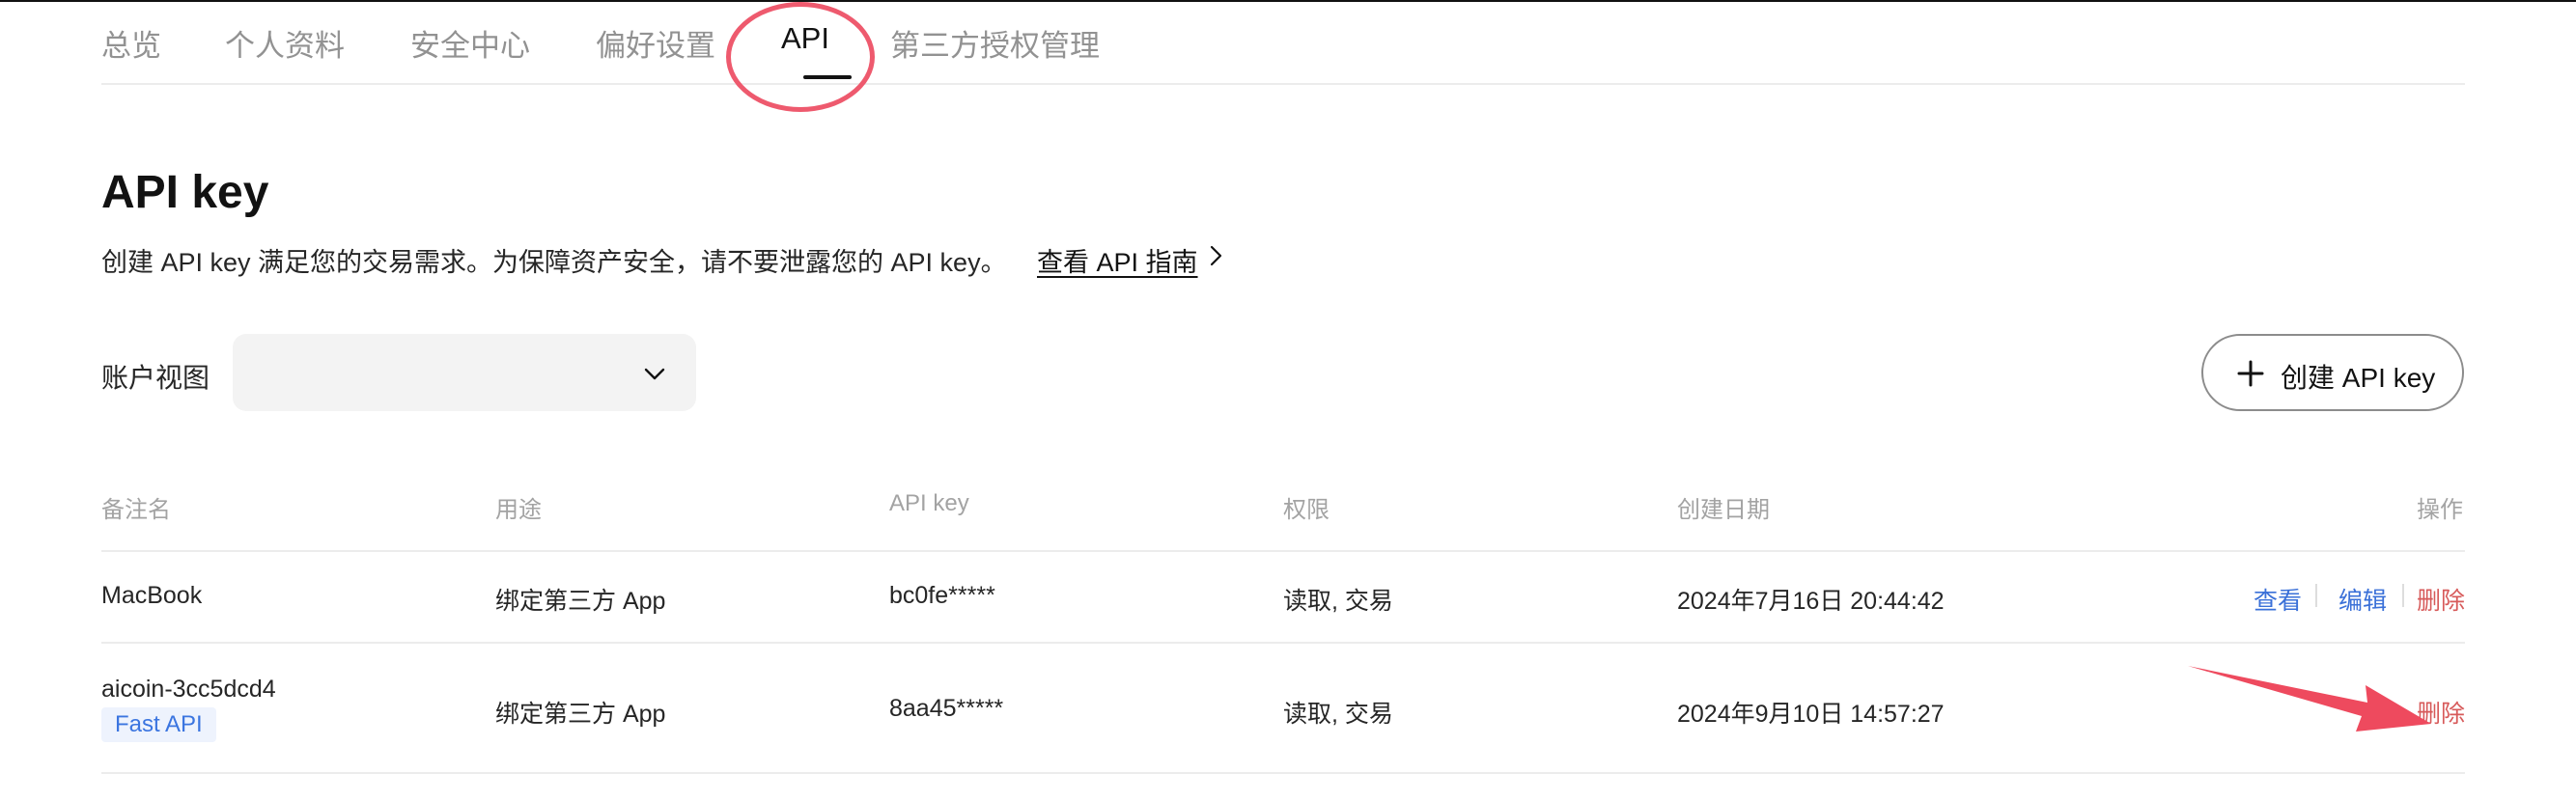  I want to click on column-header-actions: 操作, so click(2440, 510).